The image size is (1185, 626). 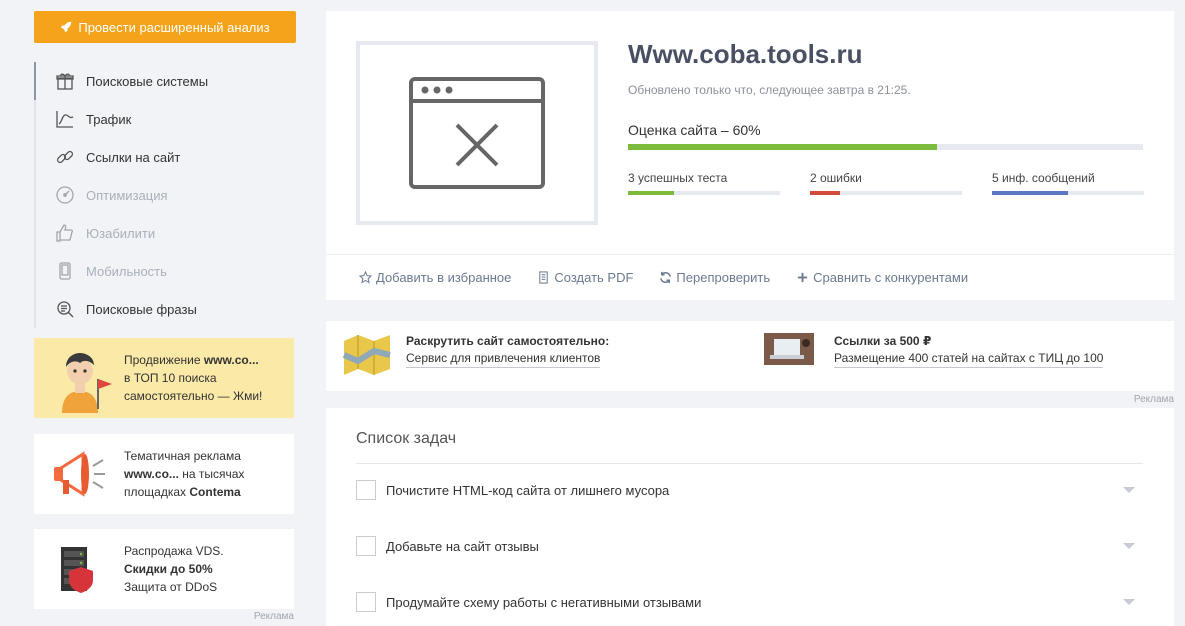 I want to click on stat-info-messages: 5 инф. сообщений, so click(x=1068, y=183).